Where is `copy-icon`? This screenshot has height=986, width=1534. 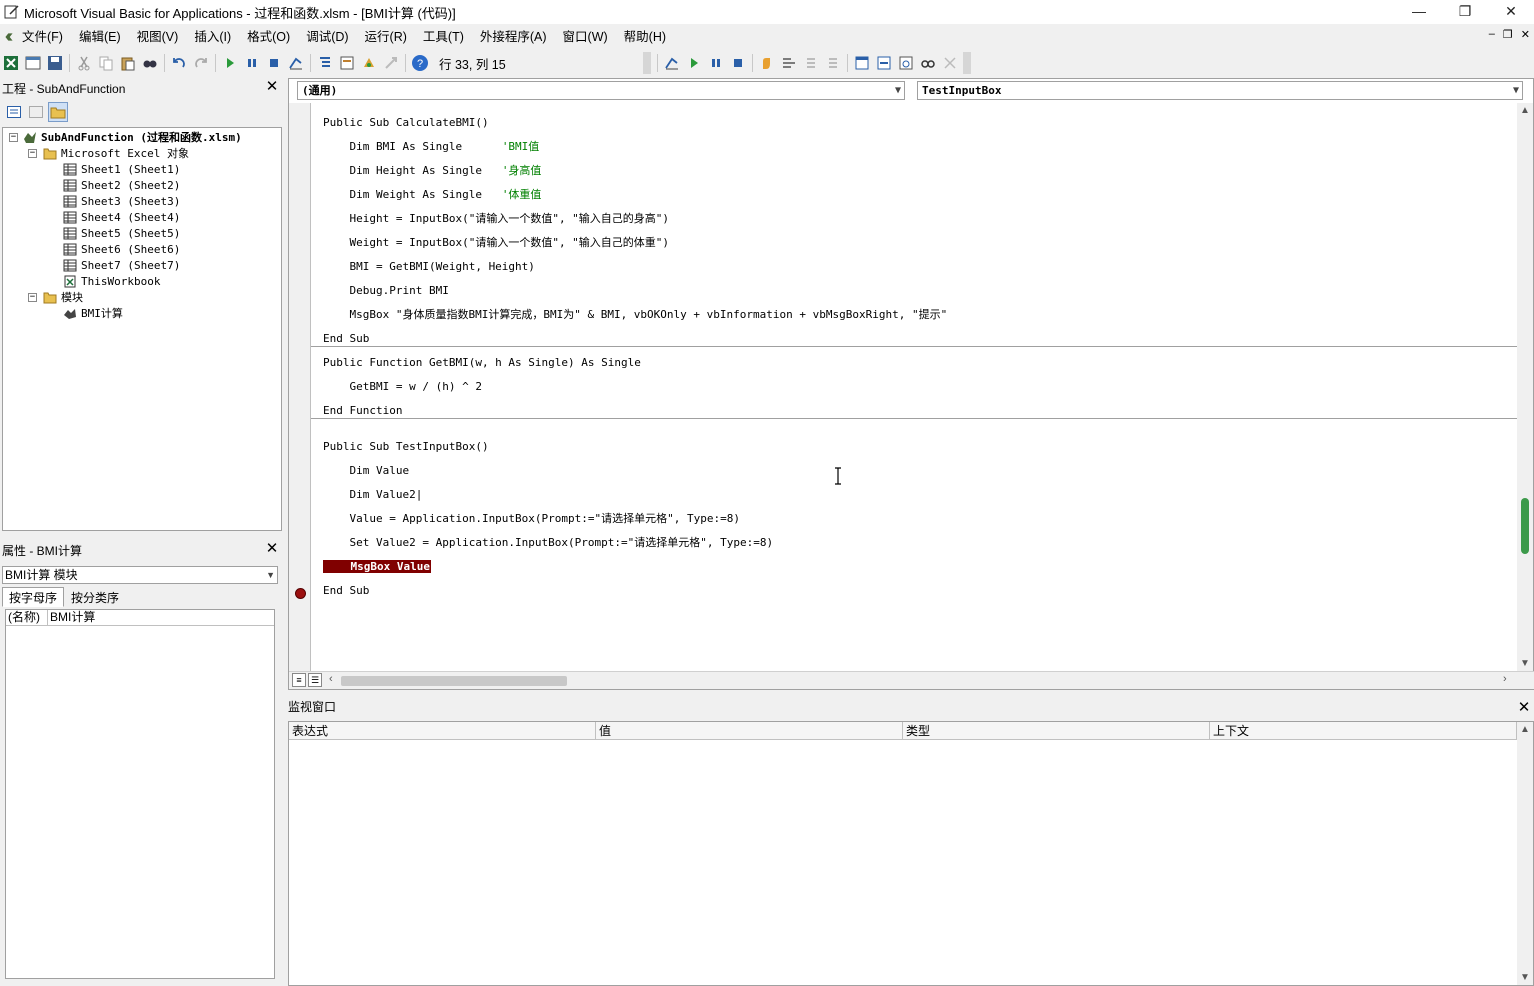
copy-icon is located at coordinates (106, 63).